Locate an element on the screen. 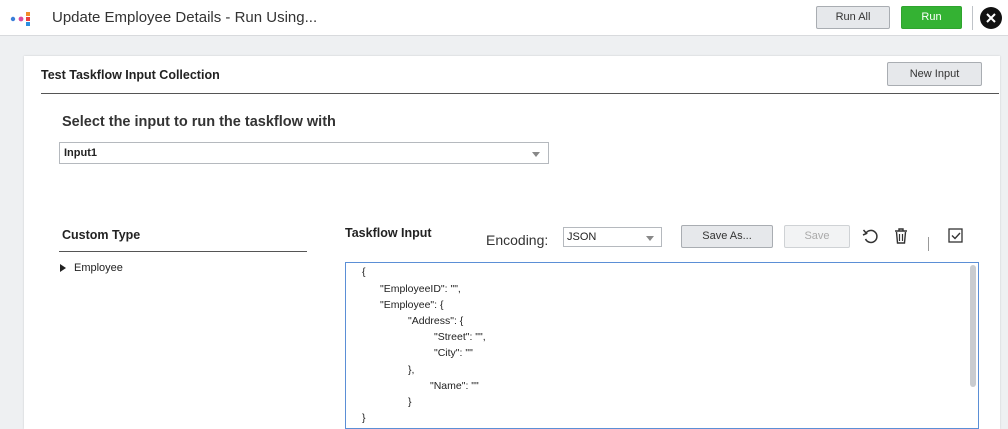  encoding-select: JSON is located at coordinates (612, 237).